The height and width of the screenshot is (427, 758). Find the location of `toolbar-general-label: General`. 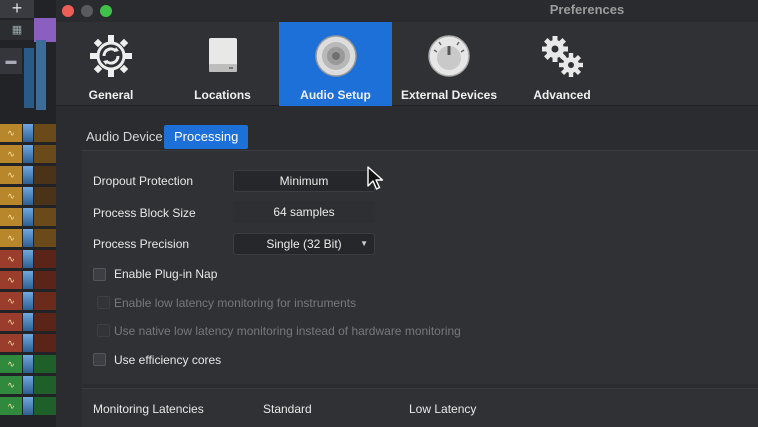

toolbar-general-label: General is located at coordinates (111, 95).